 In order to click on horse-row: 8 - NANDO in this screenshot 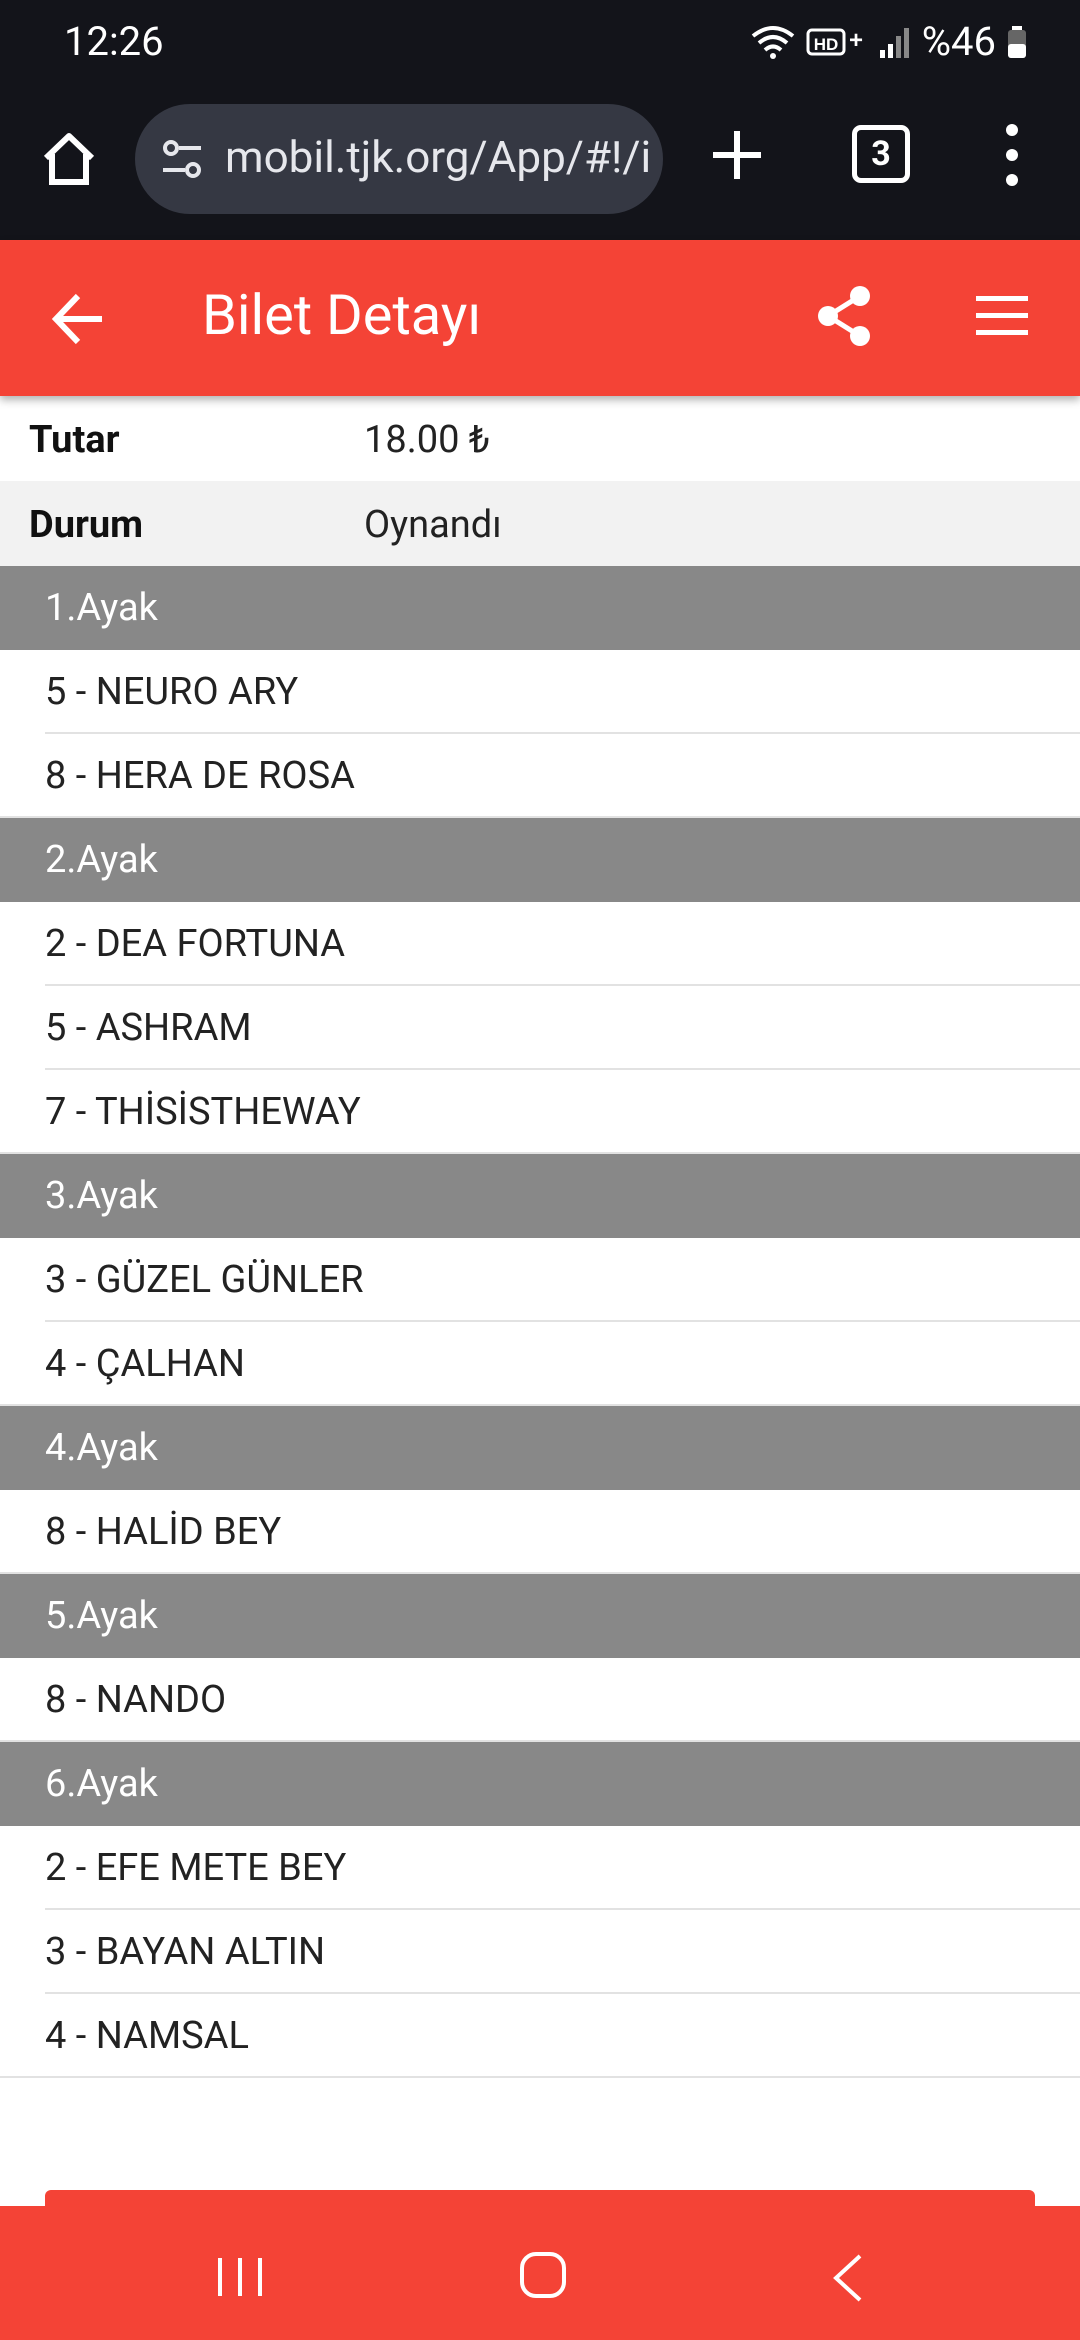, I will do `click(540, 1700)`.